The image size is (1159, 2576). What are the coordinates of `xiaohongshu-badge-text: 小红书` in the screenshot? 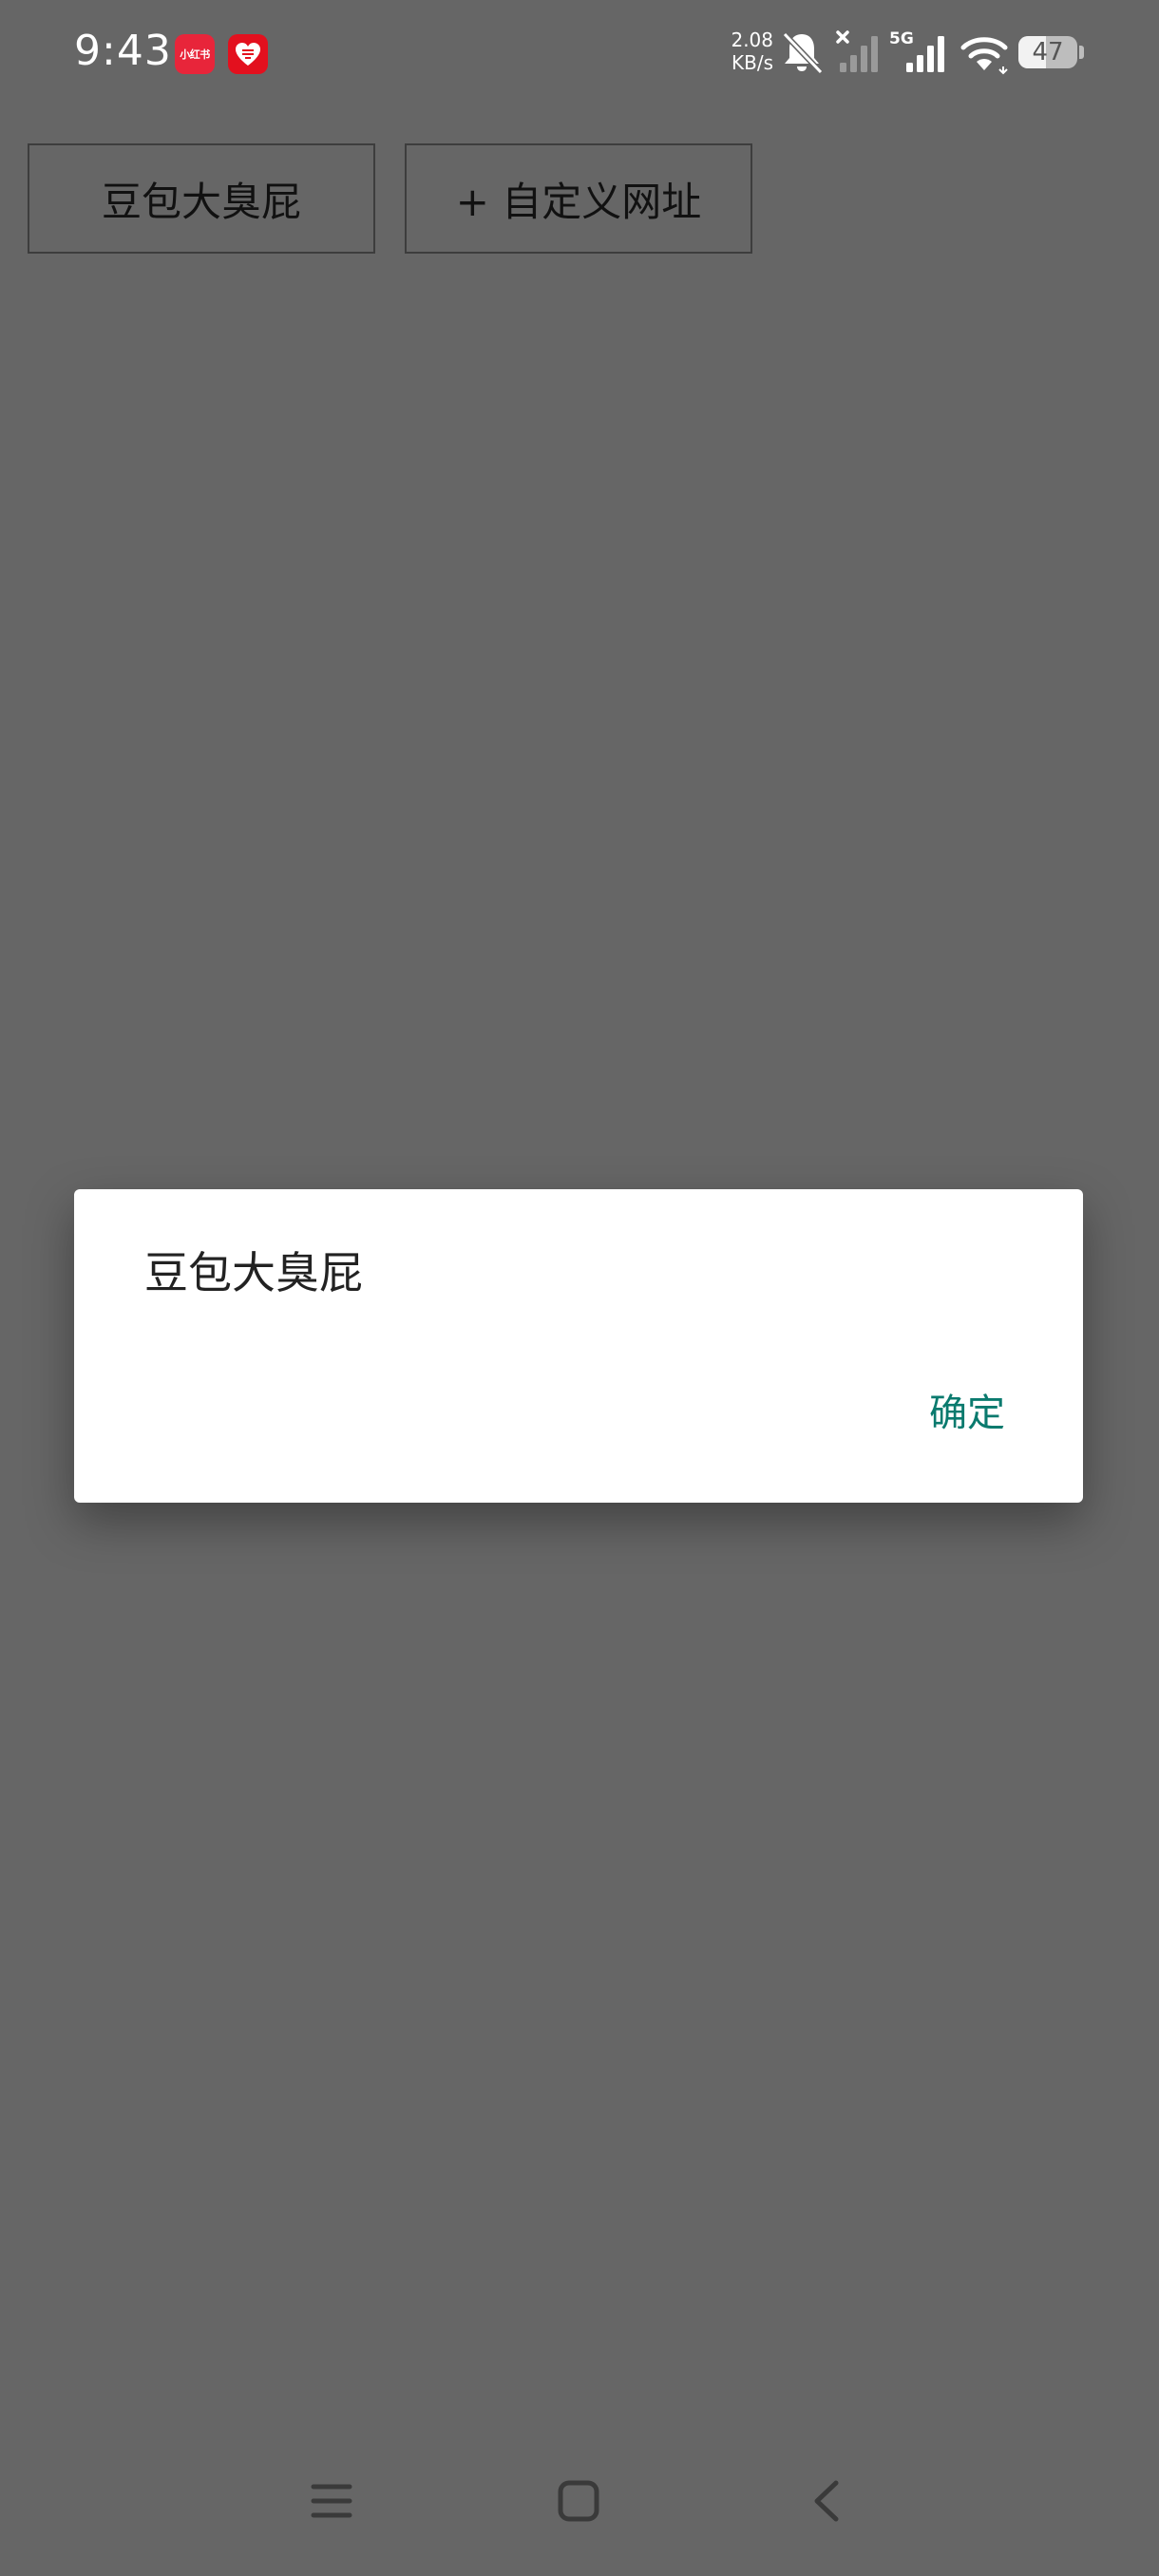 It's located at (195, 54).